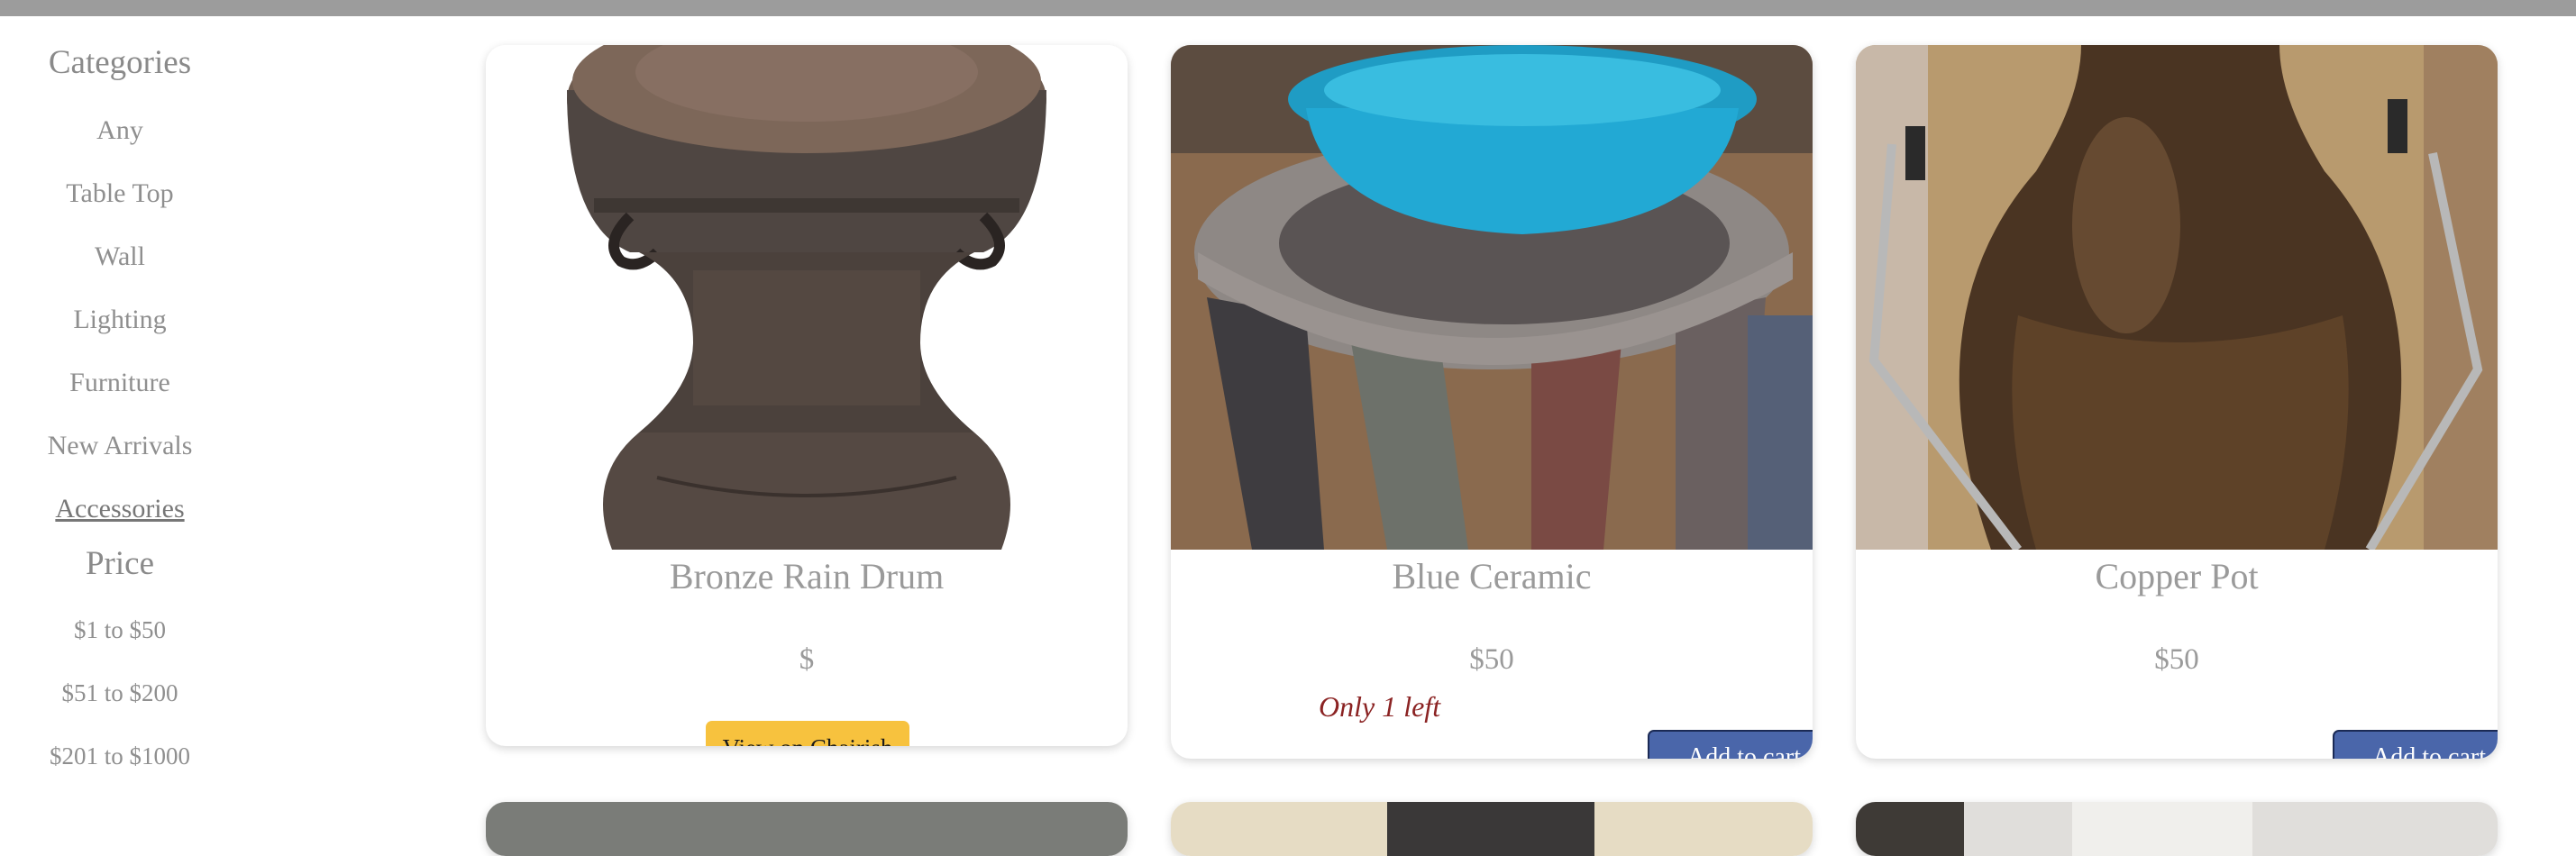  I want to click on price-1-to-50: $1 to $50, so click(120, 630).